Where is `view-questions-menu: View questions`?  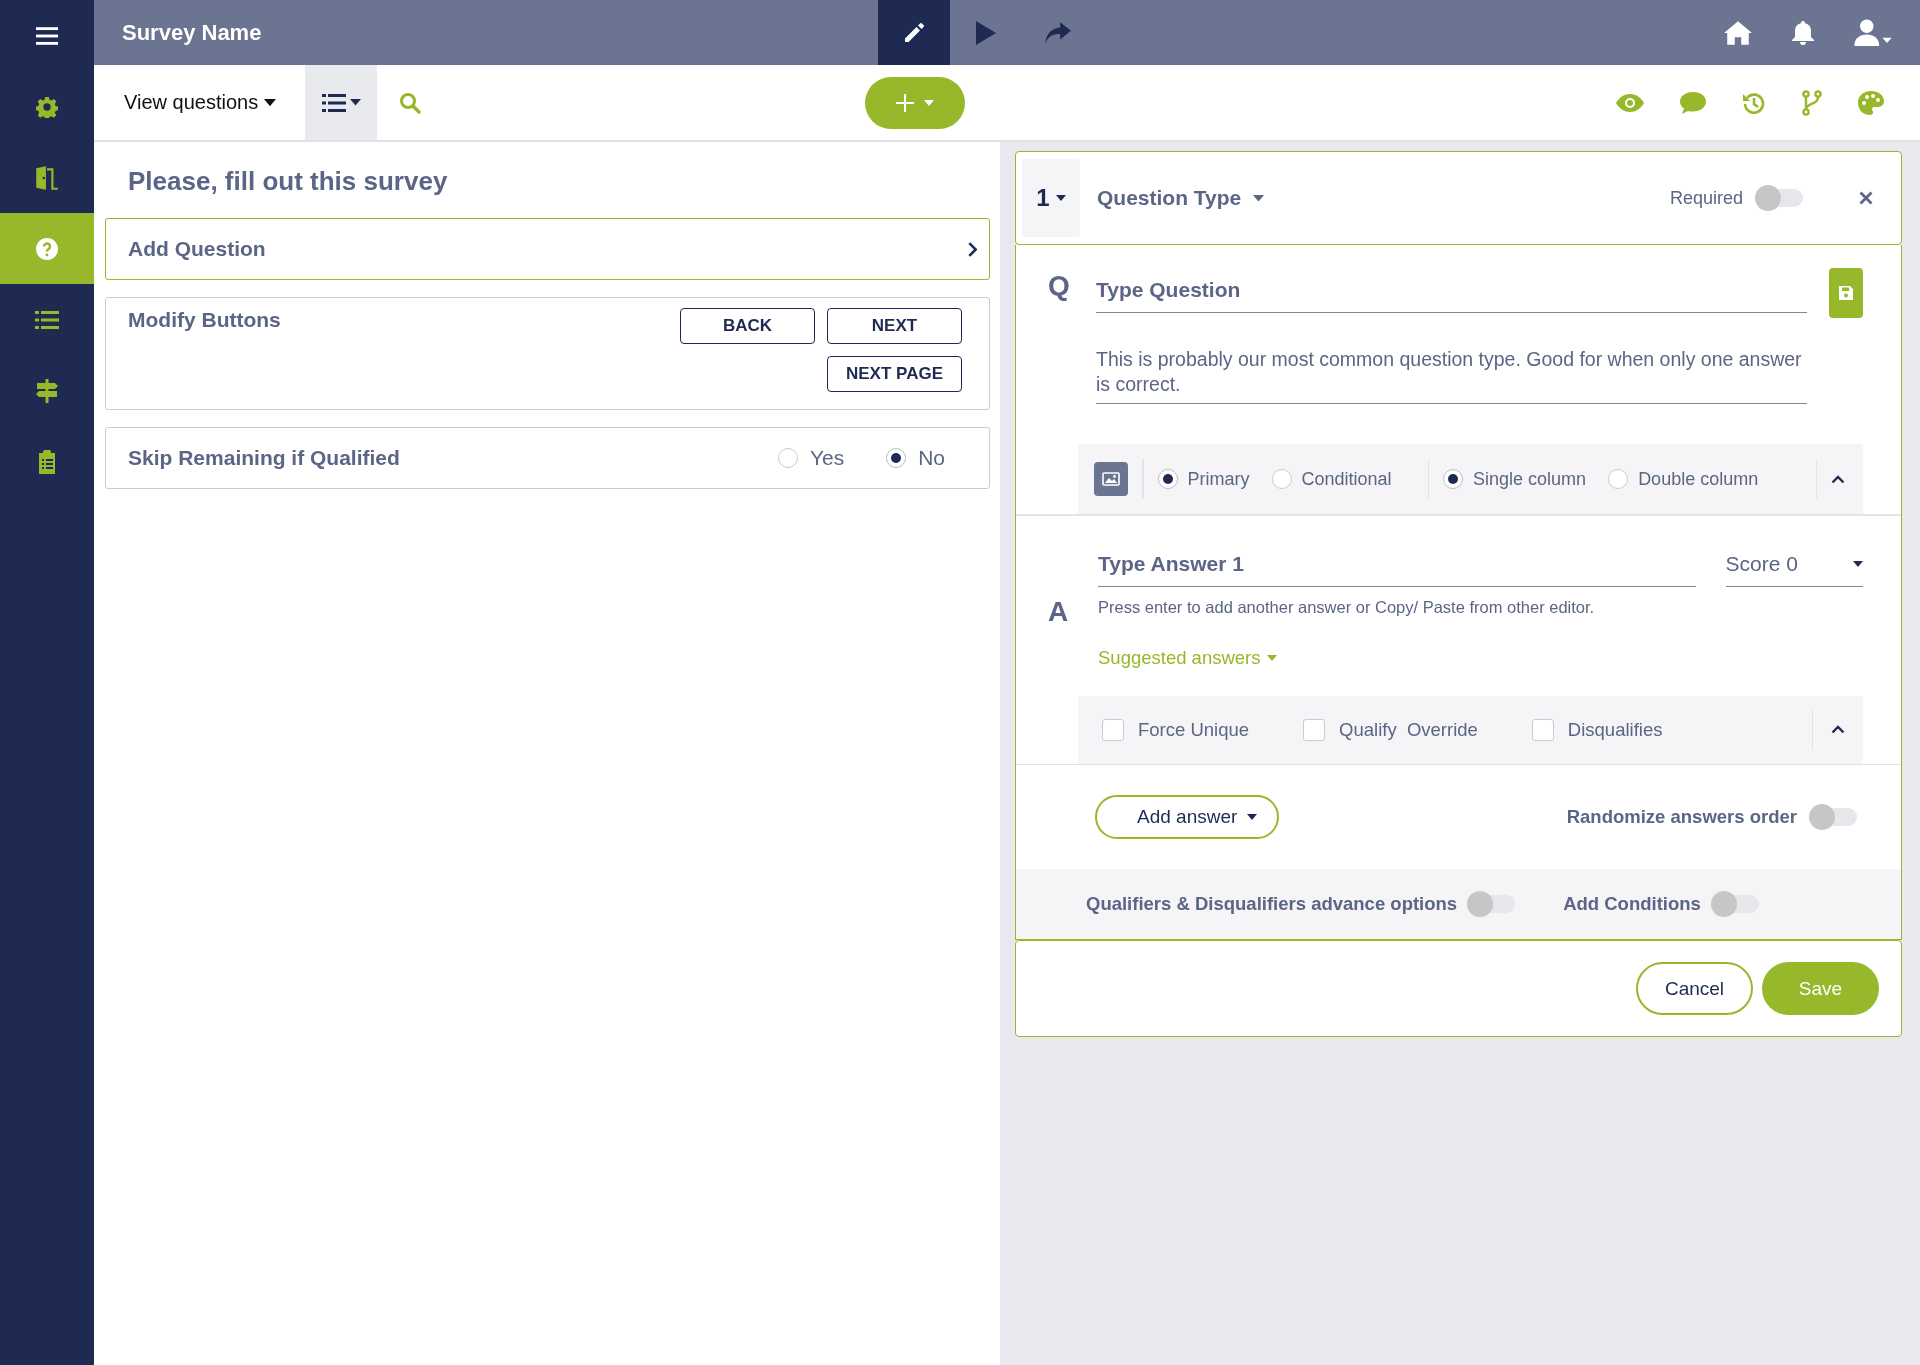
view-questions-menu: View questions is located at coordinates (199, 102).